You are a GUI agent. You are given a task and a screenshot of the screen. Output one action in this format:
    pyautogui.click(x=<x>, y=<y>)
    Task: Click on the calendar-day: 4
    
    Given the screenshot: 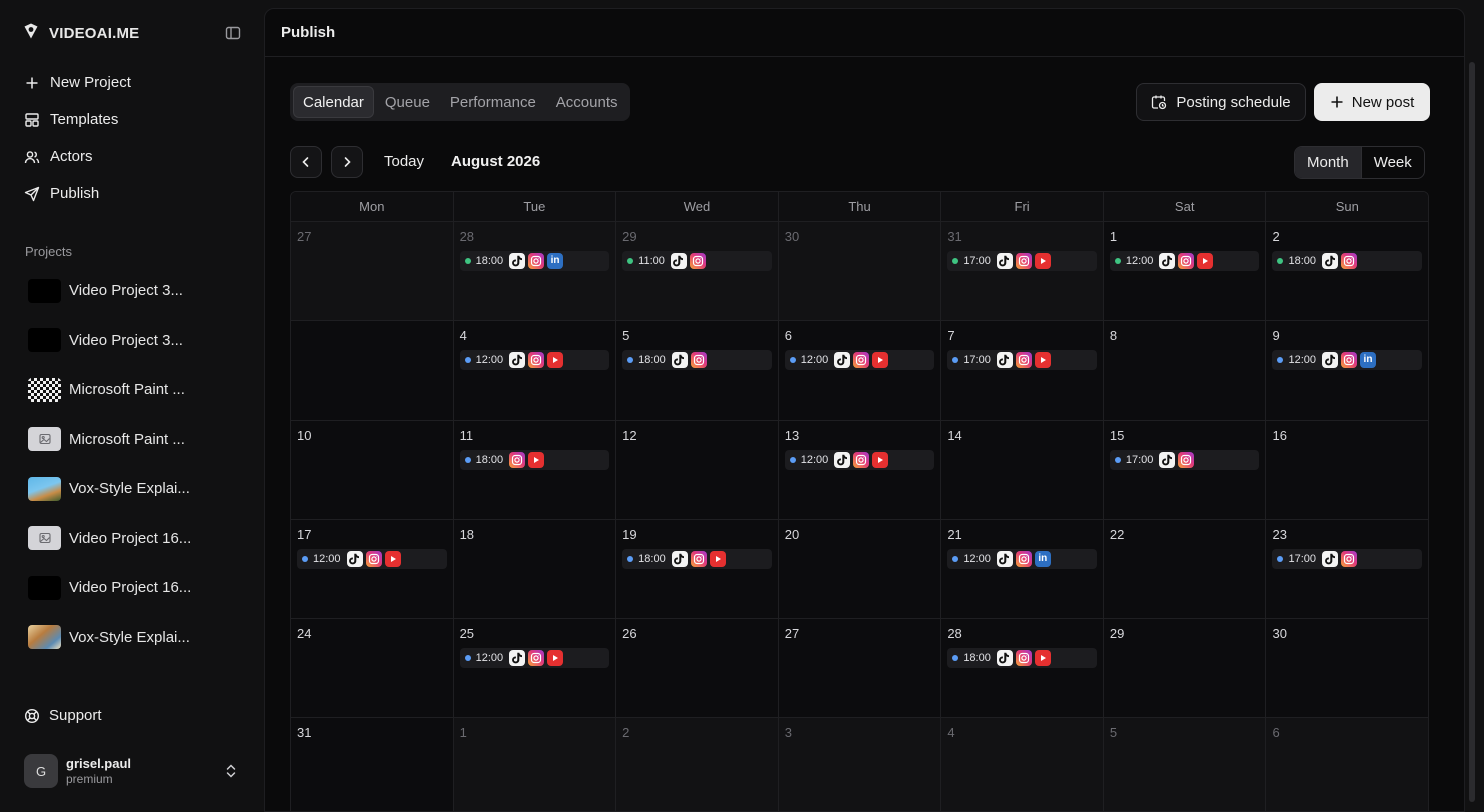 What is the action you would take?
    pyautogui.click(x=1022, y=764)
    